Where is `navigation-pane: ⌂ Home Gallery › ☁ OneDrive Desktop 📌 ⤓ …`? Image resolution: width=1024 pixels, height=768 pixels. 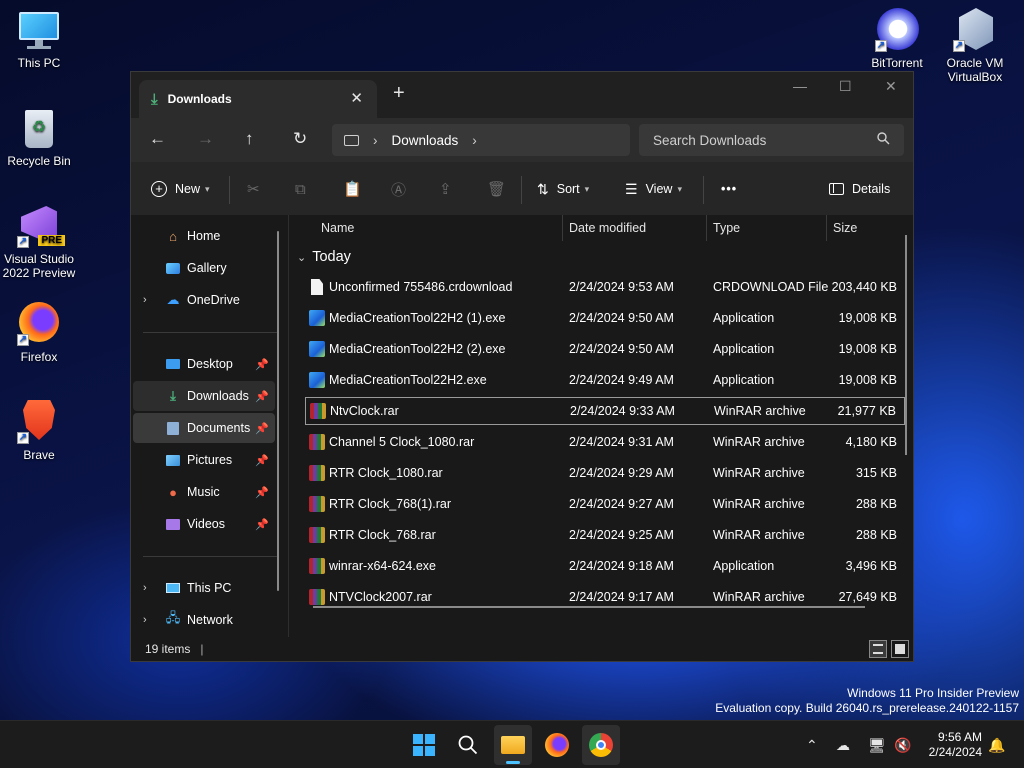
navigation-pane: ⌂ Home Gallery › ☁ OneDrive Desktop 📌 ⤓ … is located at coordinates (210, 426).